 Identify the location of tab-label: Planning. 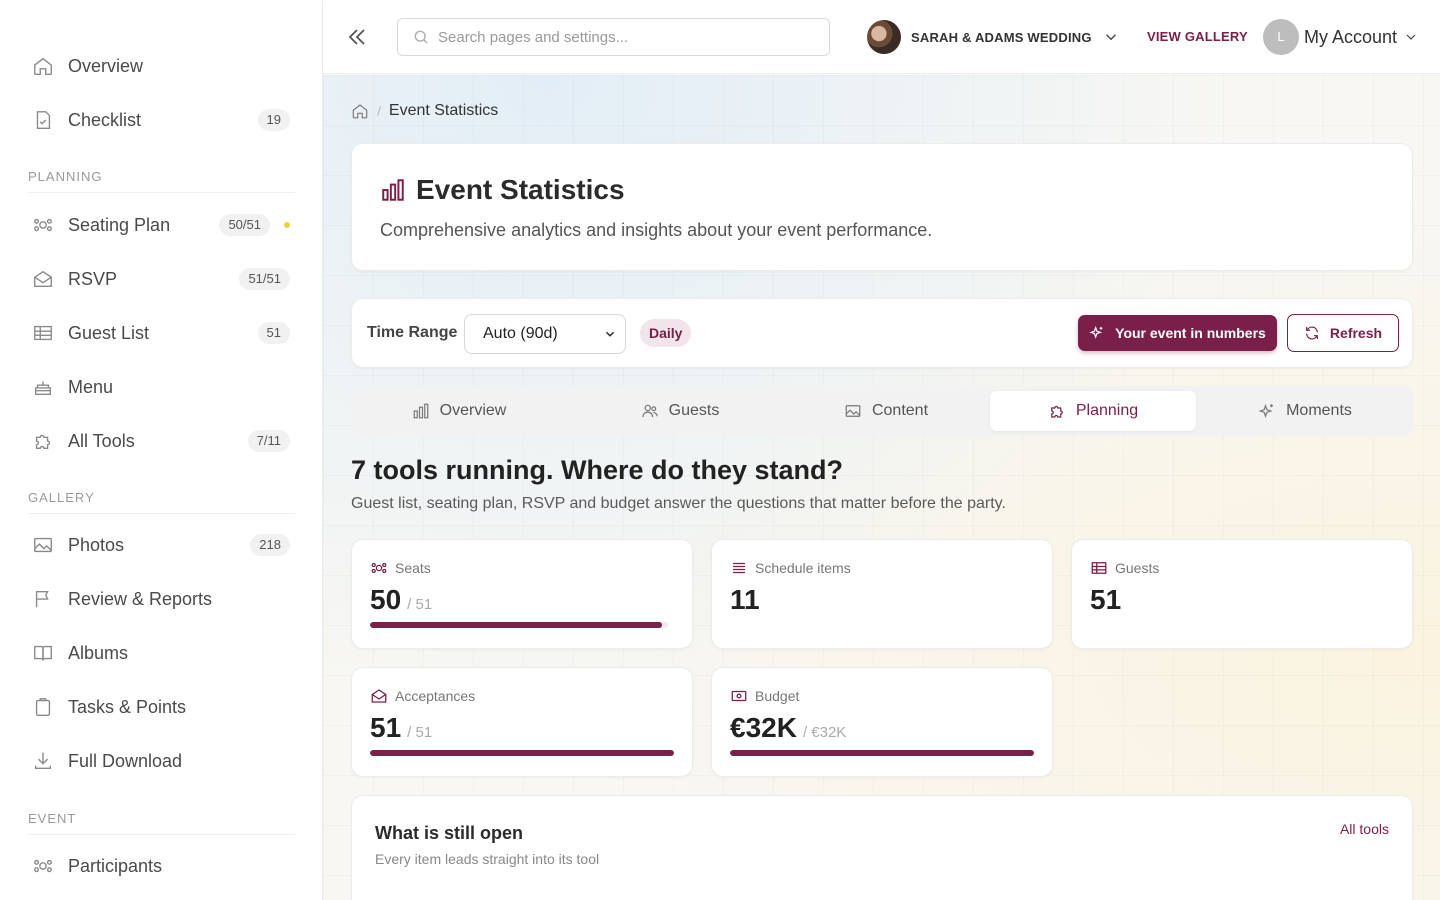
(1107, 410).